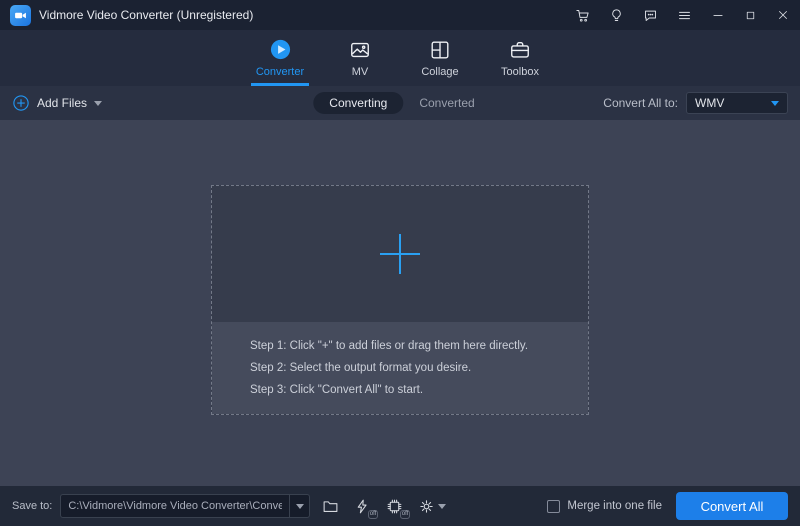  What do you see at coordinates (520, 71) in the screenshot?
I see `tab-toolbox-label: Toolbox` at bounding box center [520, 71].